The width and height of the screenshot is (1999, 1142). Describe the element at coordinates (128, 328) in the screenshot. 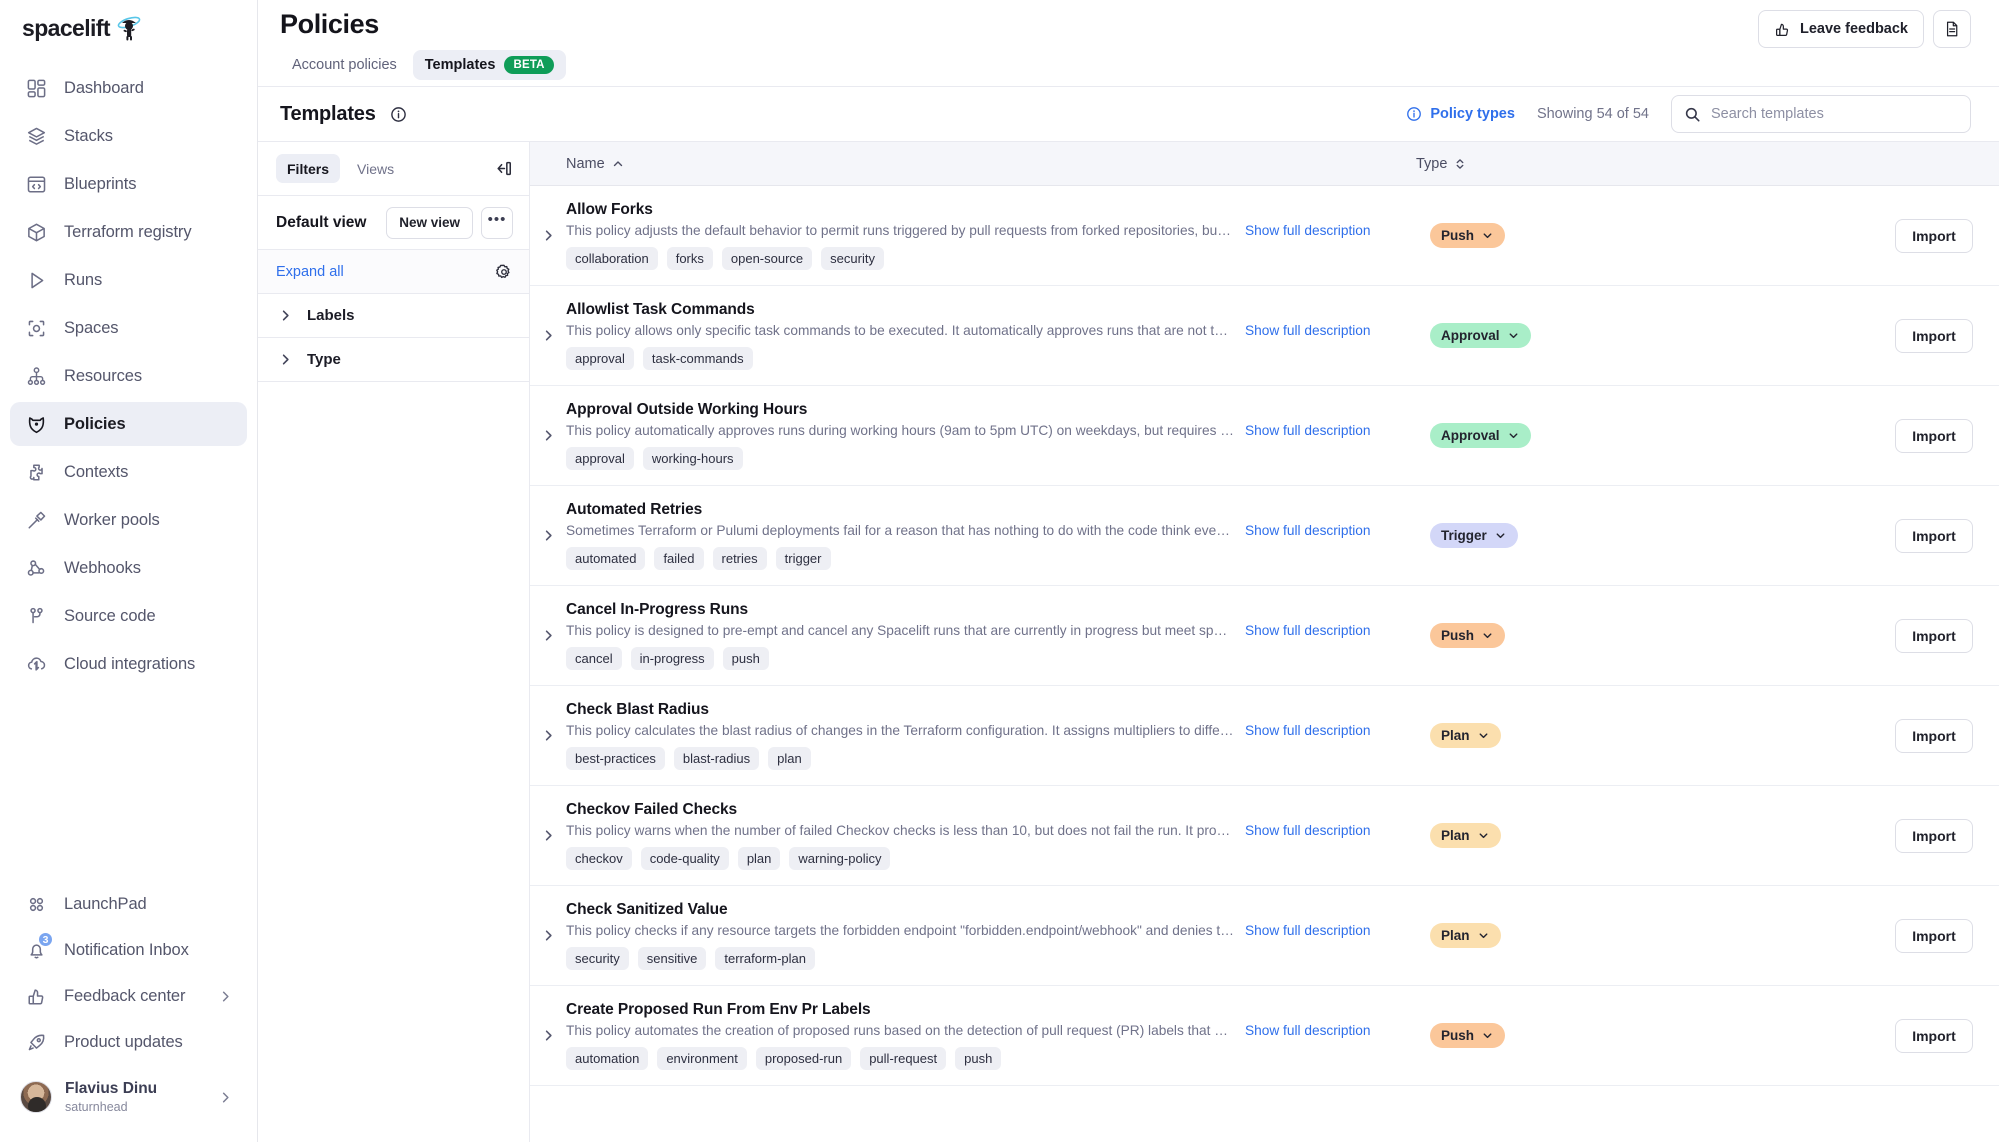

I see `sidebar-item-spaces: Spaces` at that location.